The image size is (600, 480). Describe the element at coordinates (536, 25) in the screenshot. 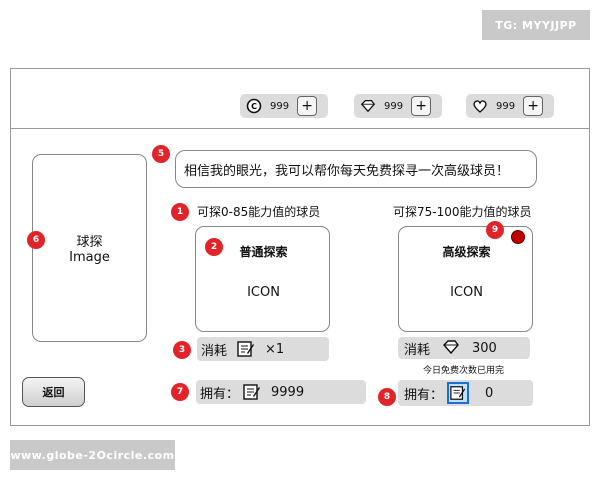

I see `top-watermark: TG: MYYJJPP` at that location.